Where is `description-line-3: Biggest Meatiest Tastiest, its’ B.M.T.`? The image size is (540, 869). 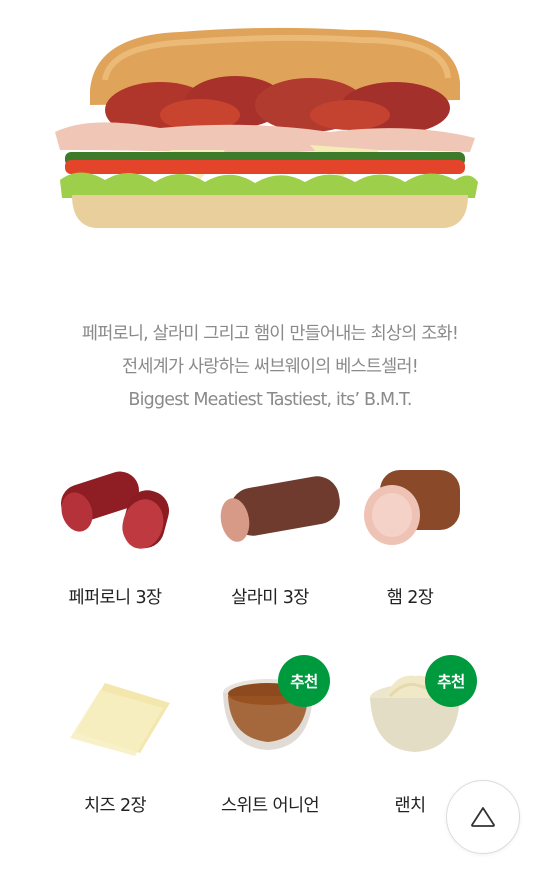
description-line-3: Biggest Meatiest Tastiest, its’ B.M.T. is located at coordinates (270, 400).